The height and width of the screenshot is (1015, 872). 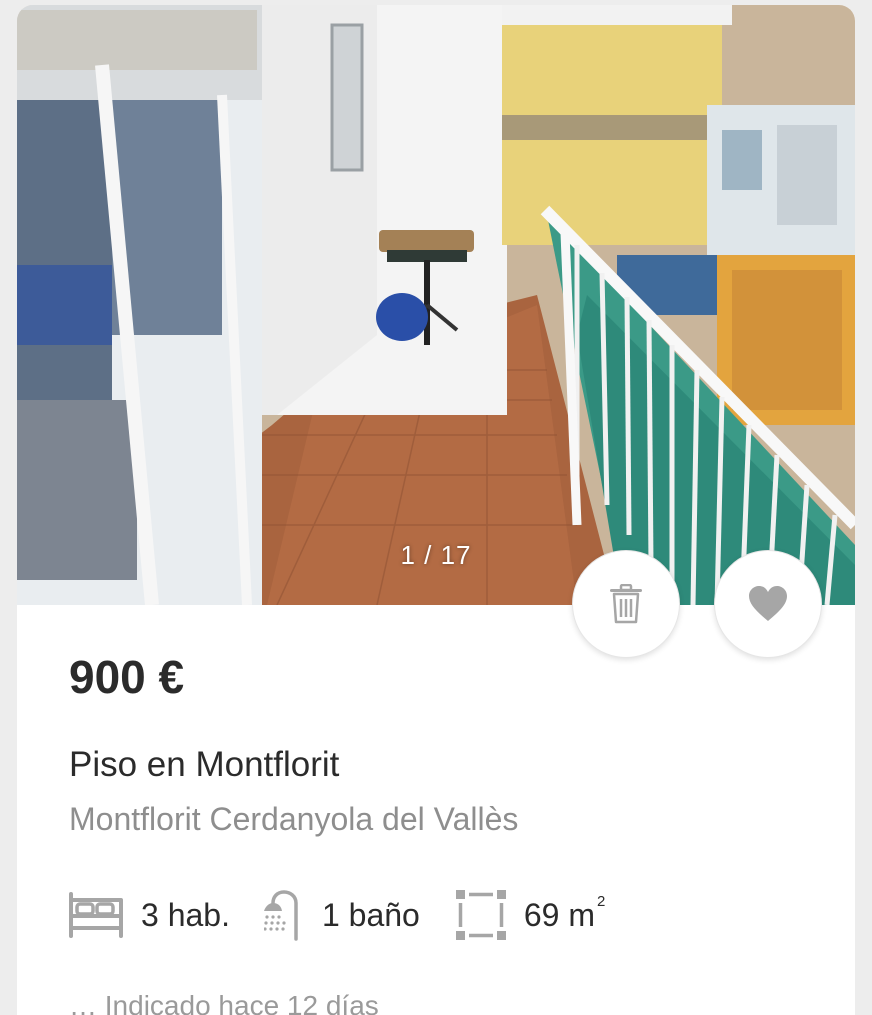 I want to click on heart-icon, so click(x=768, y=603).